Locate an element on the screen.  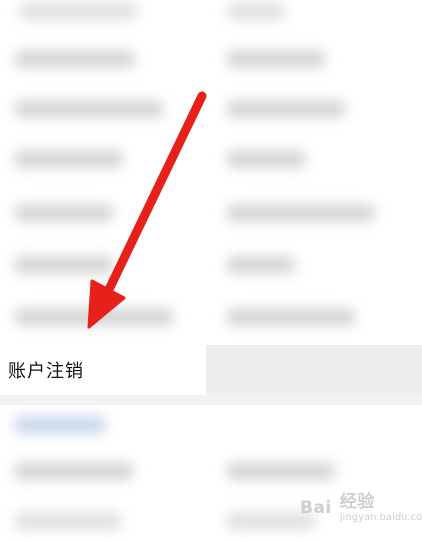
row-trailing-area is located at coordinates (314, 370).